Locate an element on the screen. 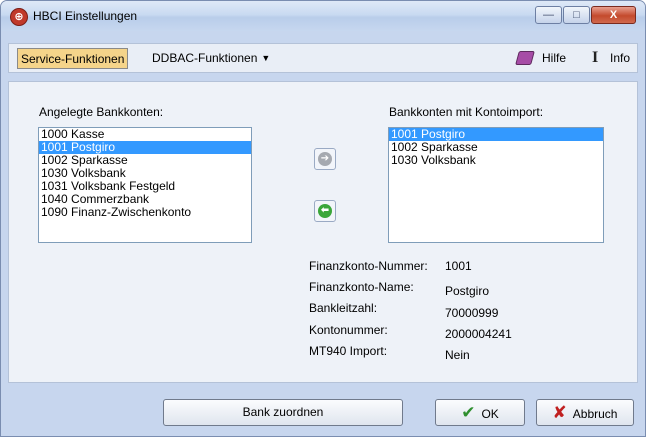 The height and width of the screenshot is (437, 646). arrow-left-icon: ⬅ is located at coordinates (325, 211).